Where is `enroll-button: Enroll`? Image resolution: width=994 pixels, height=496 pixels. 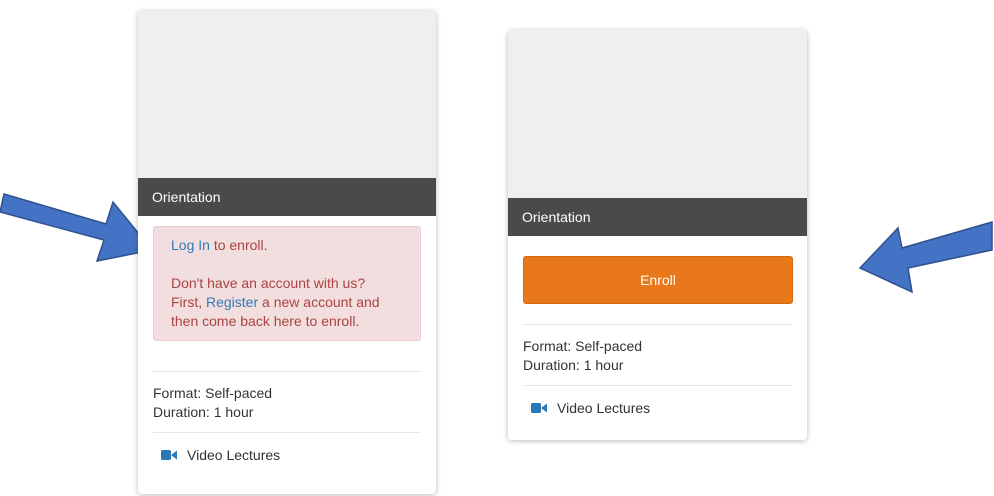 enroll-button: Enroll is located at coordinates (658, 280).